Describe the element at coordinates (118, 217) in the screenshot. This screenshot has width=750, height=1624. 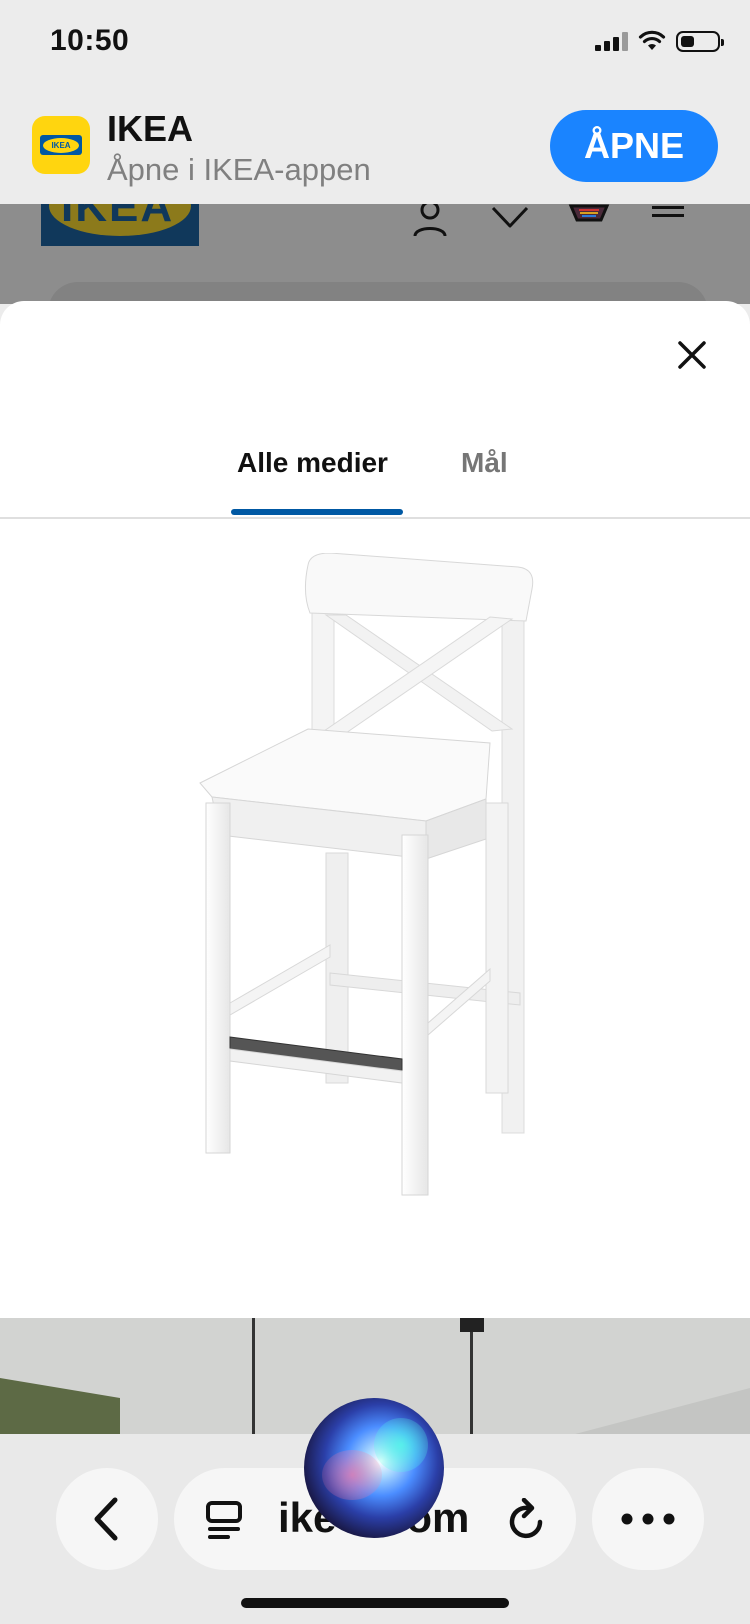
I see `ikea-logo-text: IKEA` at that location.